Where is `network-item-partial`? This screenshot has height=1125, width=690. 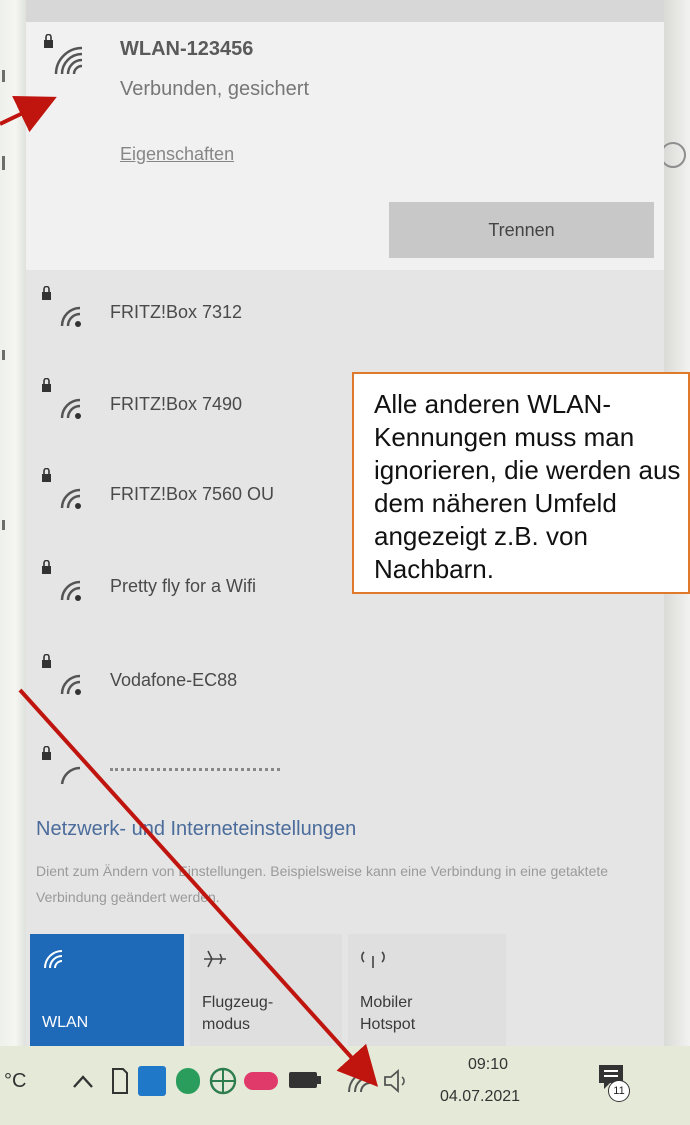
network-item-partial is located at coordinates (345, 761).